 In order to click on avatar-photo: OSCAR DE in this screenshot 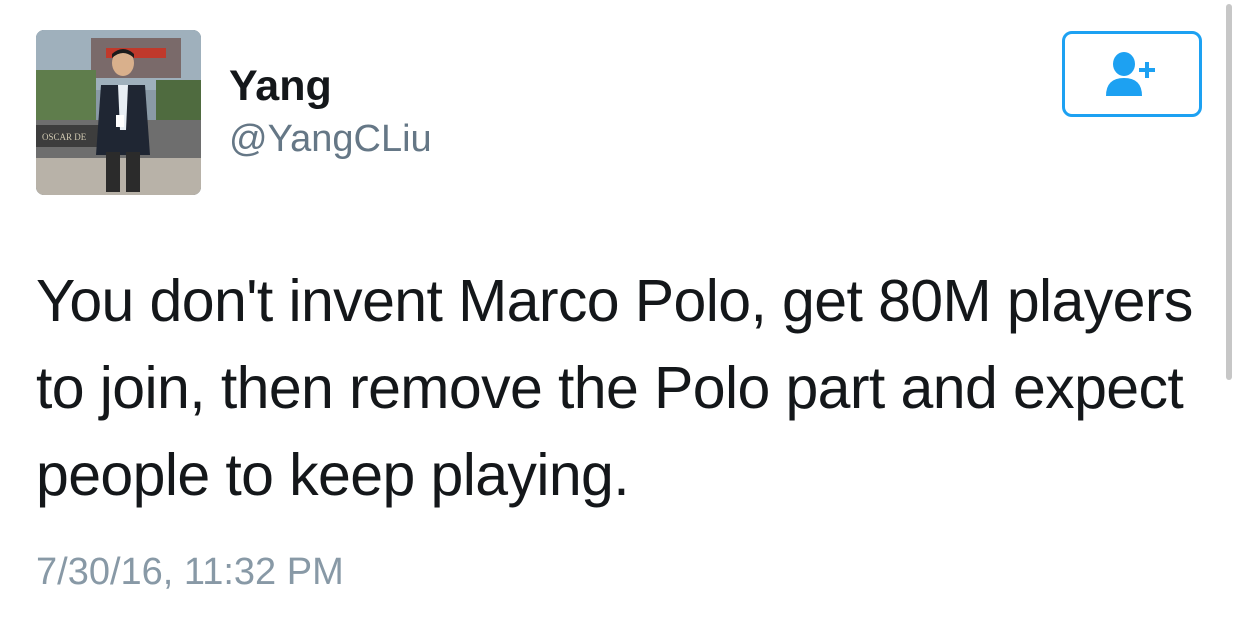, I will do `click(118, 112)`.